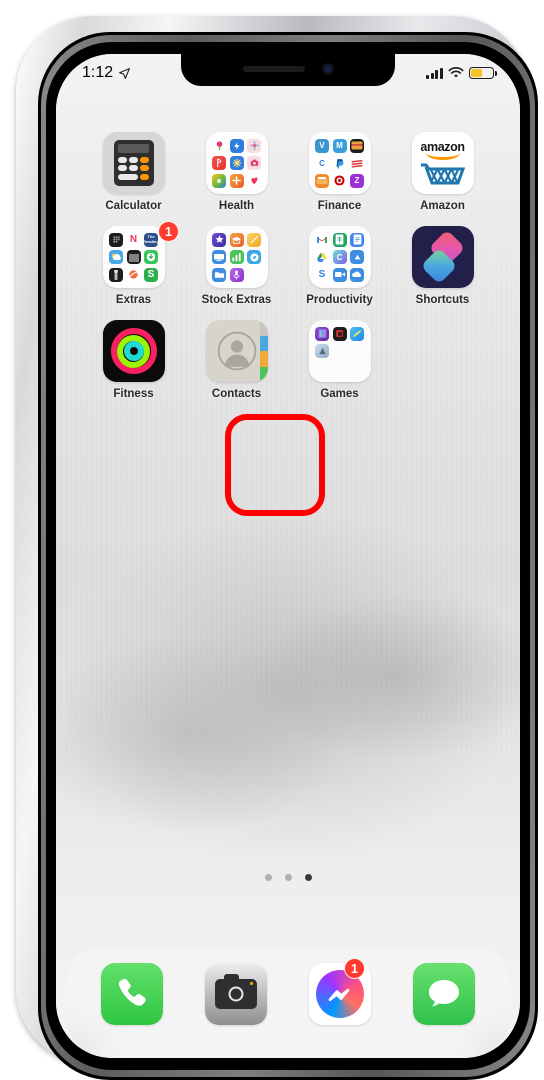  I want to click on camera-lens, so click(236, 994).